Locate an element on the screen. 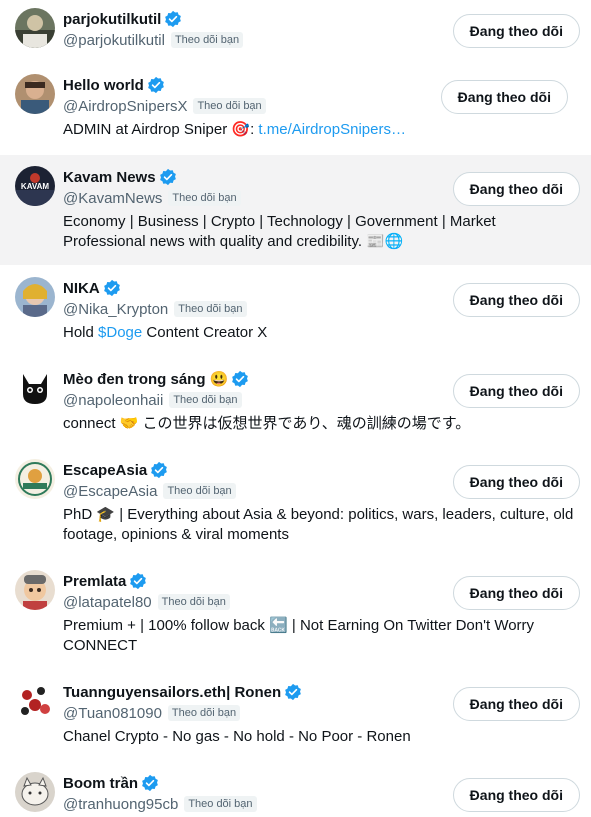  user-handle: @EscapeAsia is located at coordinates (110, 491).